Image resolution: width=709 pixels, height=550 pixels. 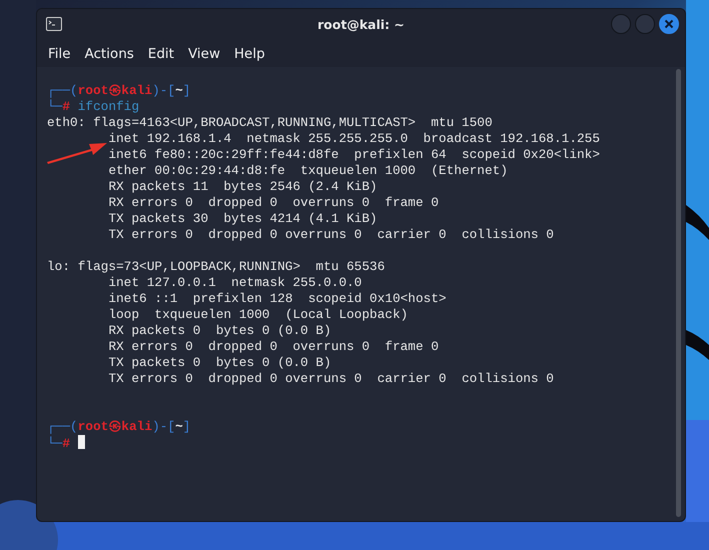 I want to click on output-line: inet 192.168.1.4 netmask 255.255.255.0 broadcast 192.168.1.255, so click(x=354, y=138).